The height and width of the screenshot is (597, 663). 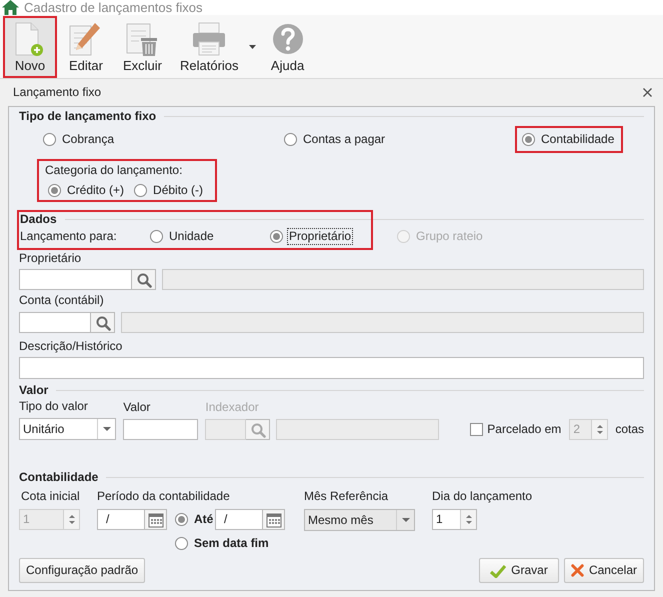 I want to click on radio-label: Contabilidade, so click(x=578, y=139).